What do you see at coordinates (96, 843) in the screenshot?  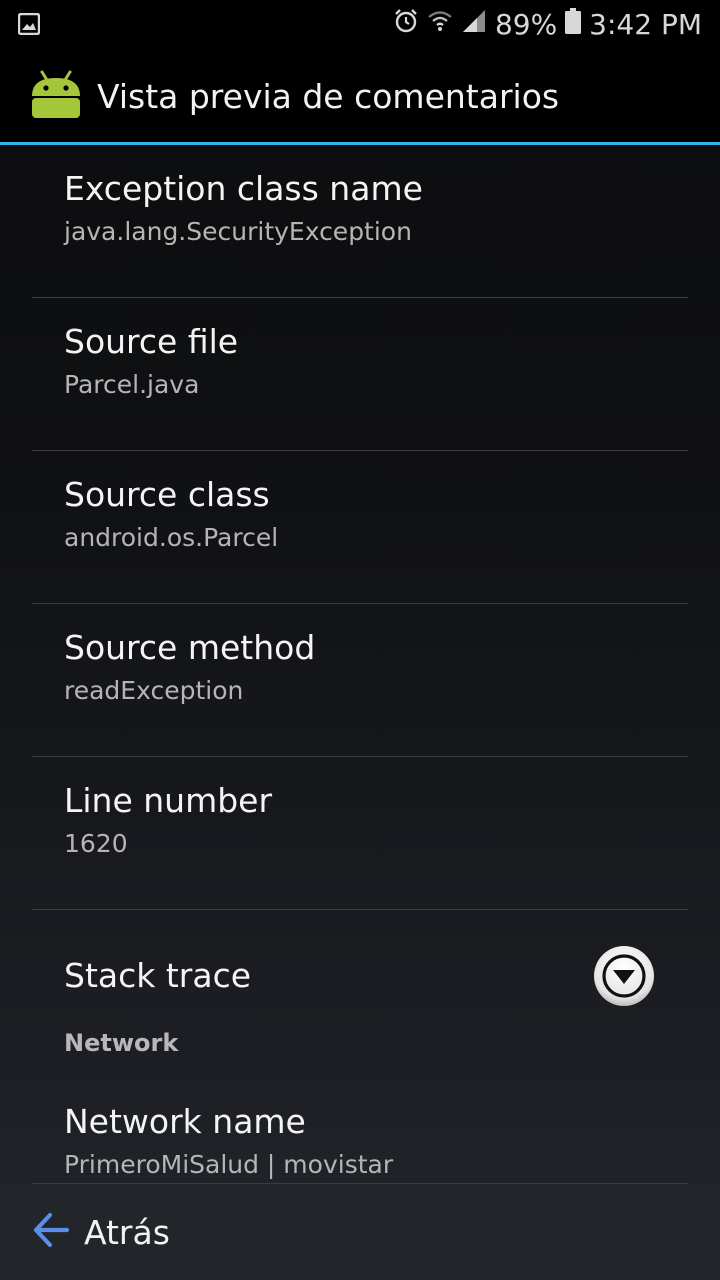 I see `pref-value: 1620` at bounding box center [96, 843].